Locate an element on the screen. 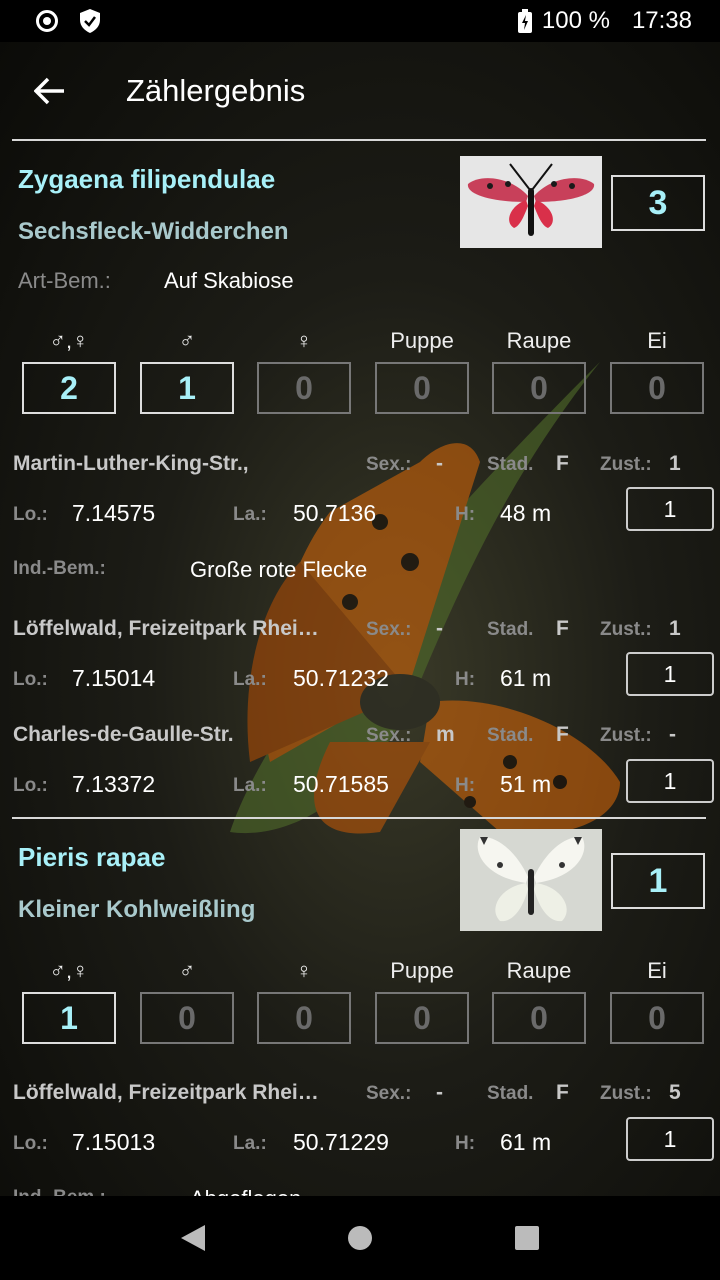  species-common-name: Kleiner Kohlweißling is located at coordinates (137, 909).